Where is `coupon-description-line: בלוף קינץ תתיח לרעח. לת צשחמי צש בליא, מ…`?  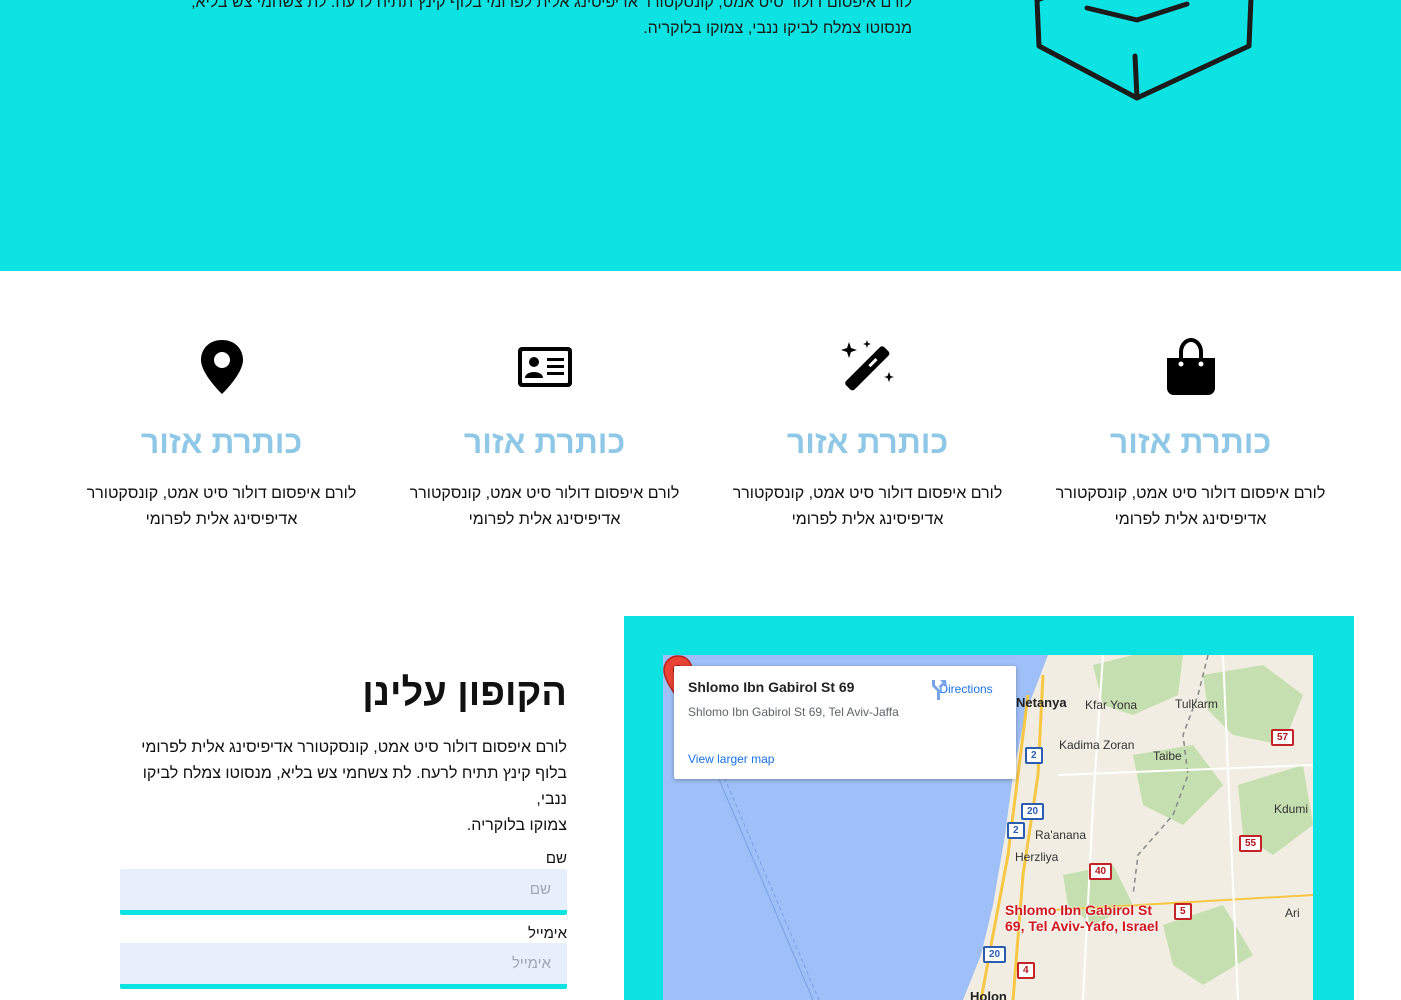 coupon-description-line: בלוף קינץ תתיח לרעח. לת צשחמי צש בליא, מ… is located at coordinates (354, 786).